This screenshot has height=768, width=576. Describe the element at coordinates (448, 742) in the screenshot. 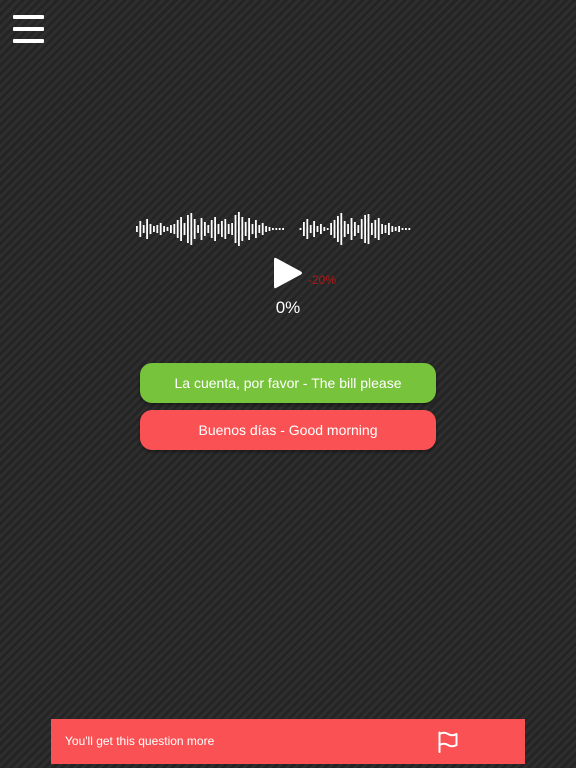

I see `flag-icon` at that location.